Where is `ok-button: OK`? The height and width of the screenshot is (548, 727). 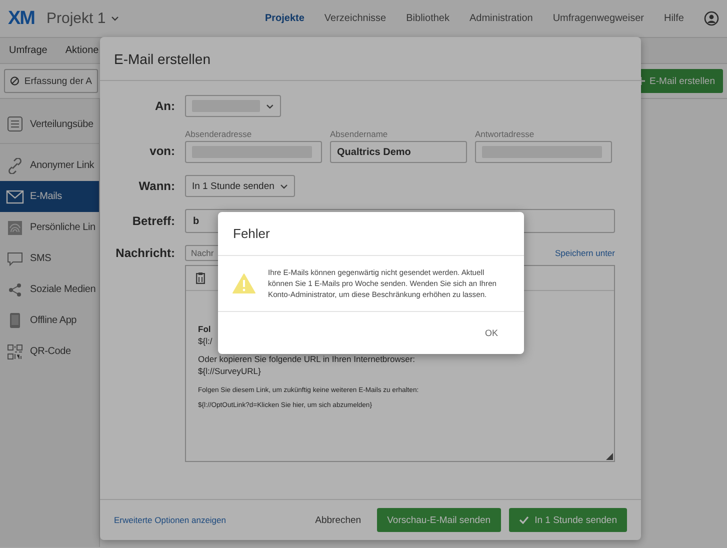 ok-button: OK is located at coordinates (491, 333).